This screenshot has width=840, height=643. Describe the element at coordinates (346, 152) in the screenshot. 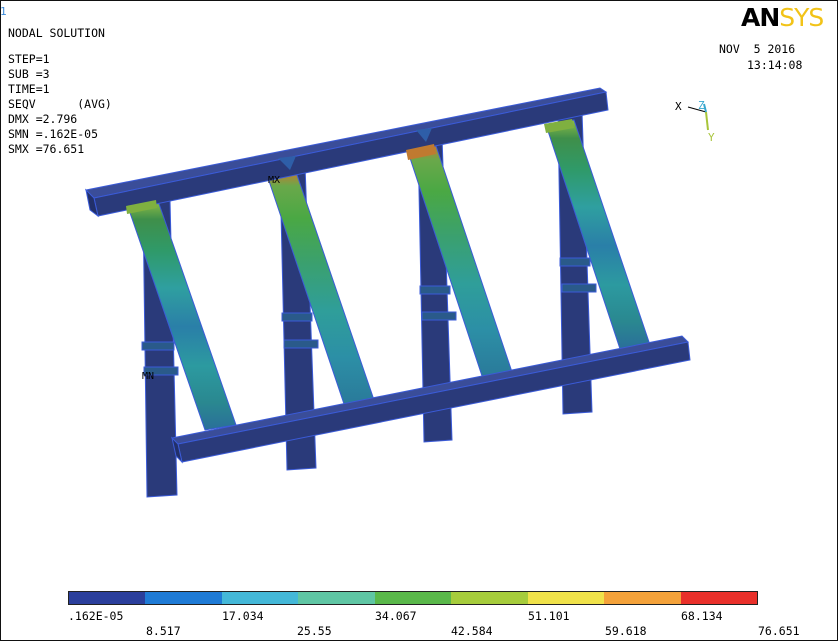

I see `top-beam` at that location.